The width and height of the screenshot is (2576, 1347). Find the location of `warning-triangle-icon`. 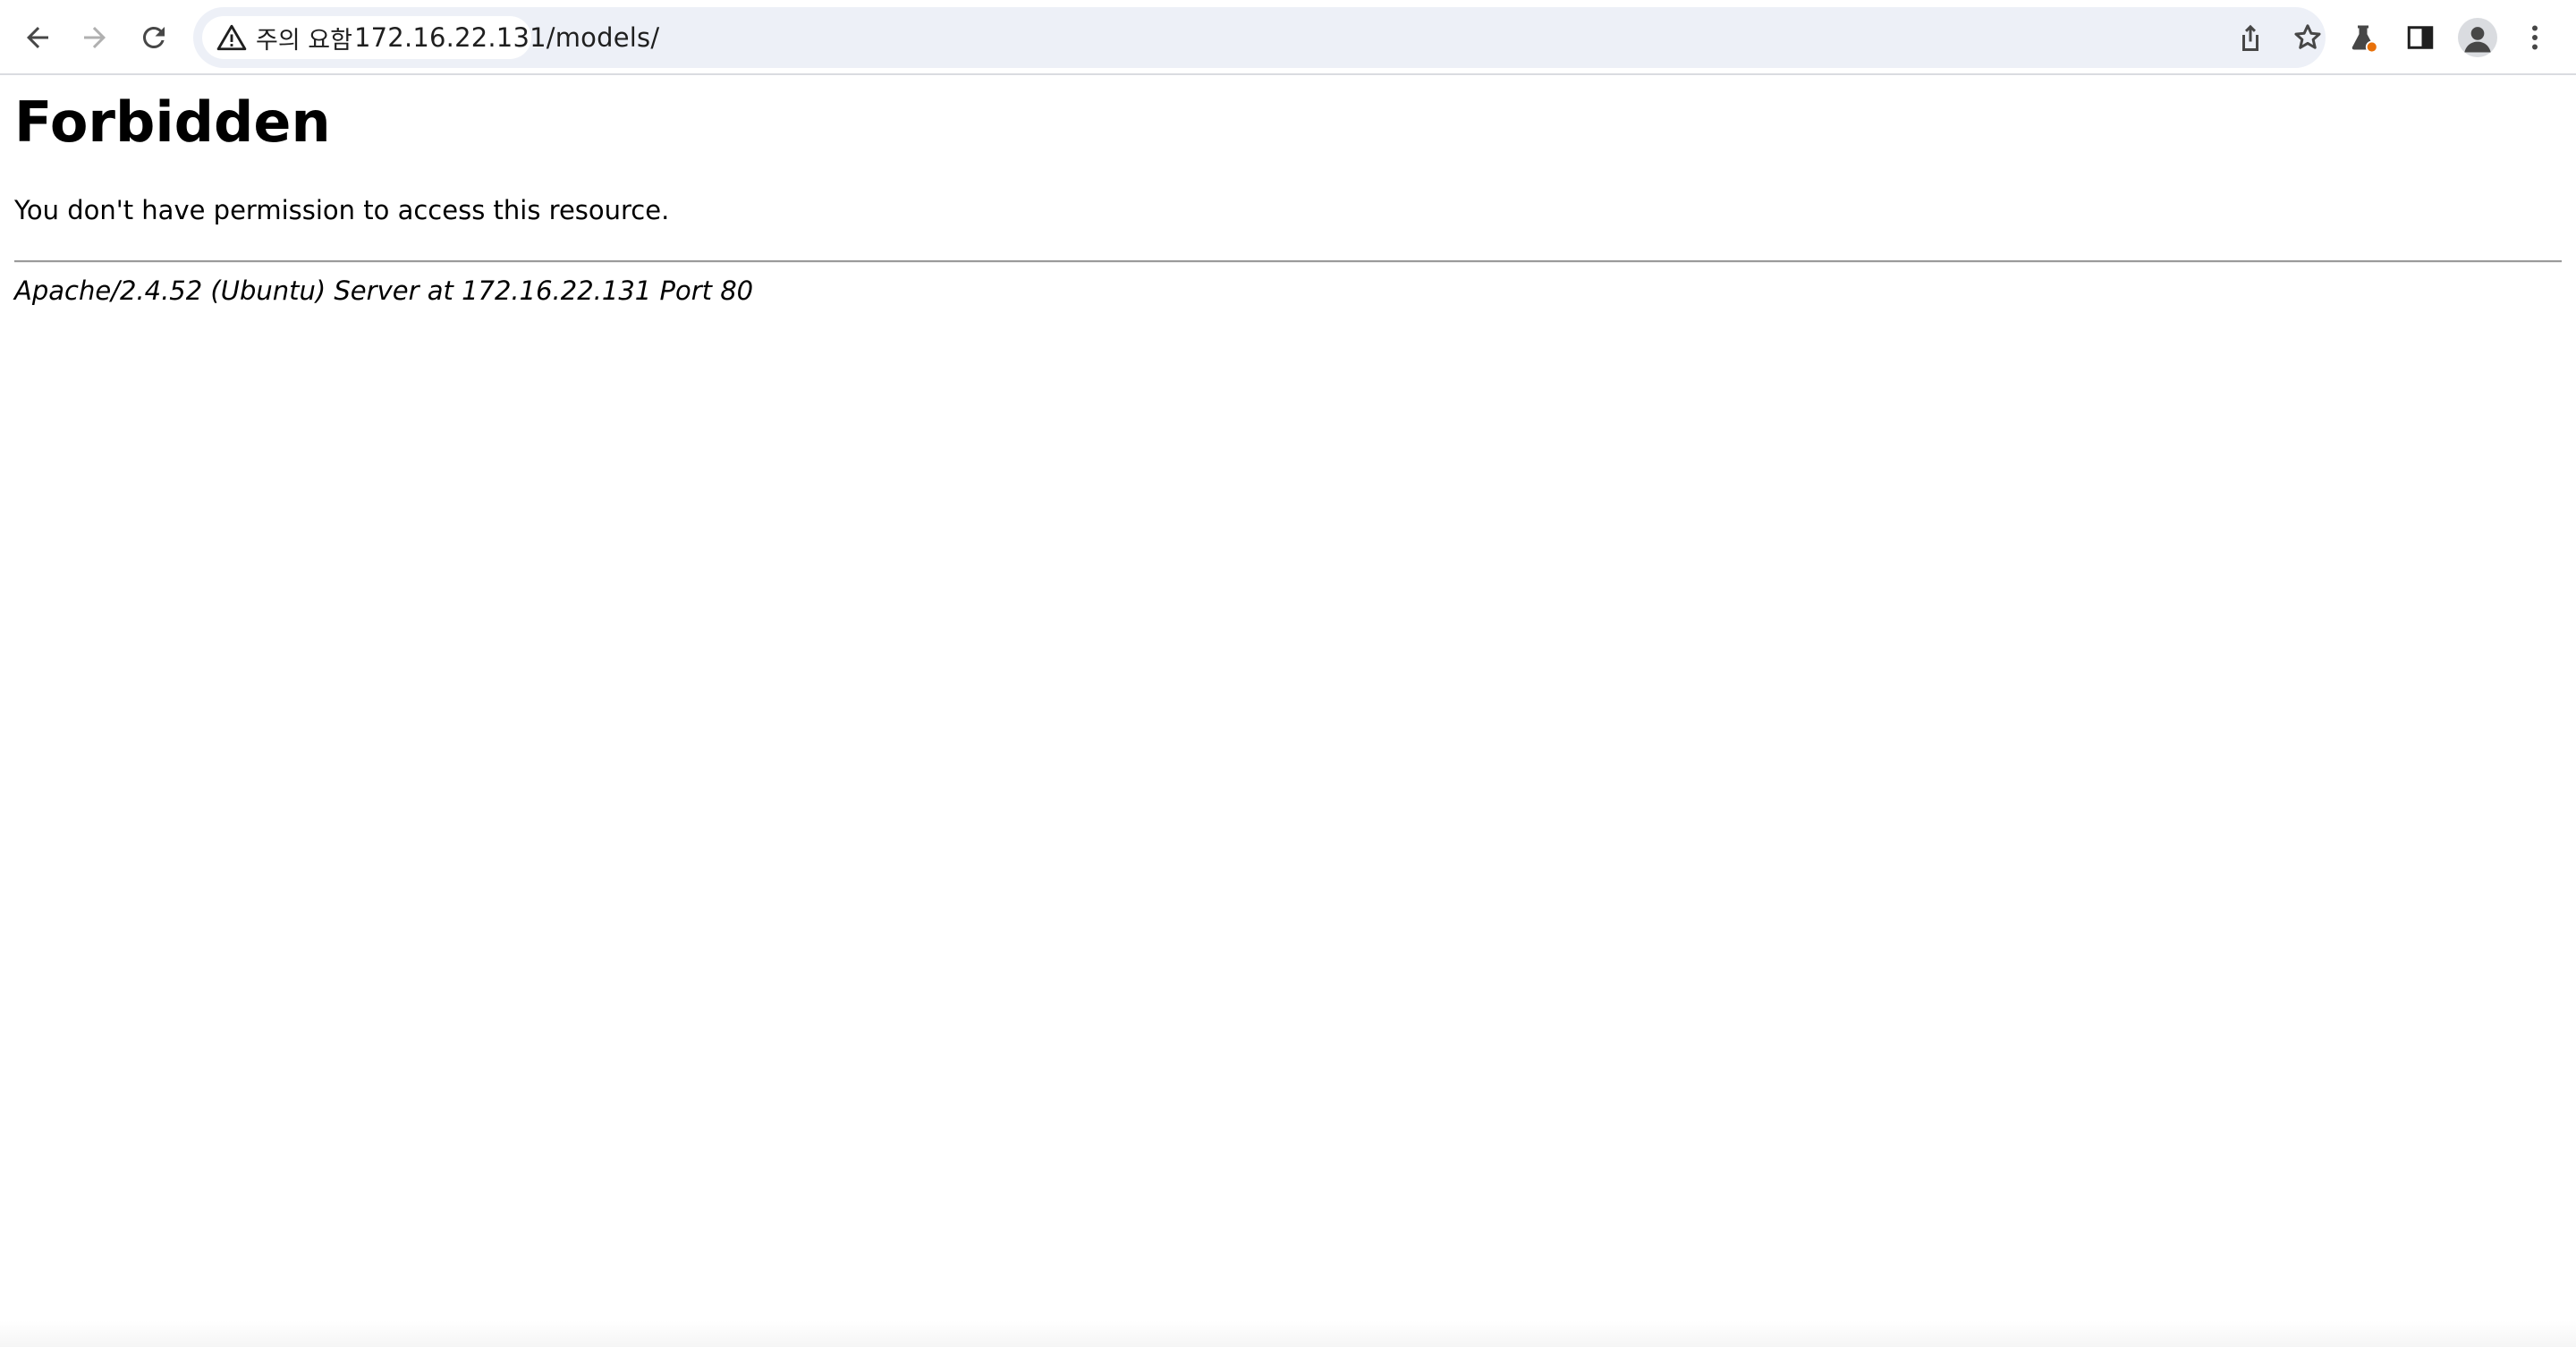

warning-triangle-icon is located at coordinates (231, 37).